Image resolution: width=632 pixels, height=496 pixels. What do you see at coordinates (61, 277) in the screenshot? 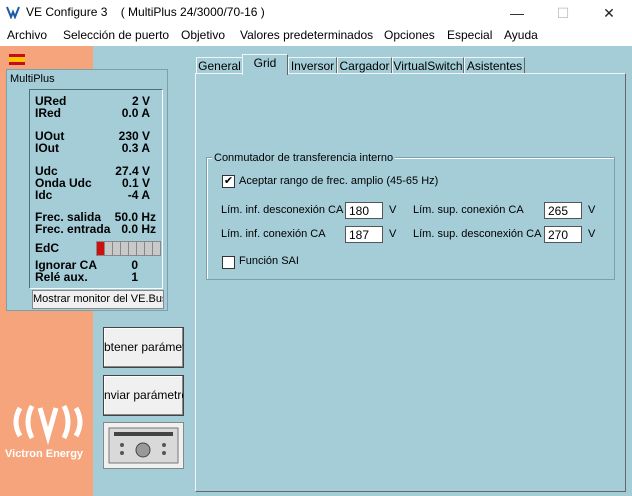
I see `reading-label: Relé aux.` at bounding box center [61, 277].